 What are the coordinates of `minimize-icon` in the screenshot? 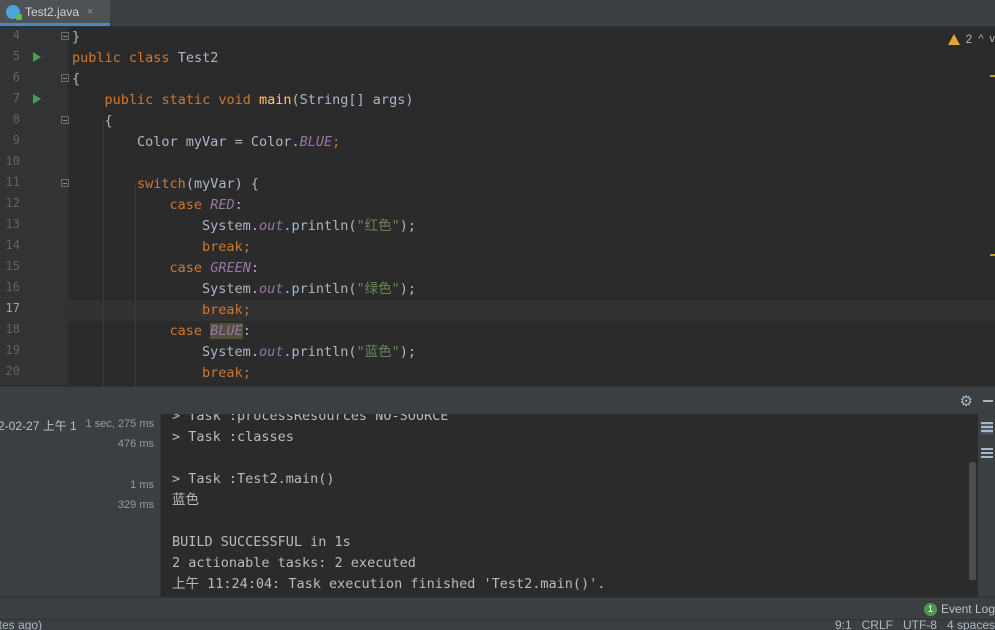 It's located at (988, 401).